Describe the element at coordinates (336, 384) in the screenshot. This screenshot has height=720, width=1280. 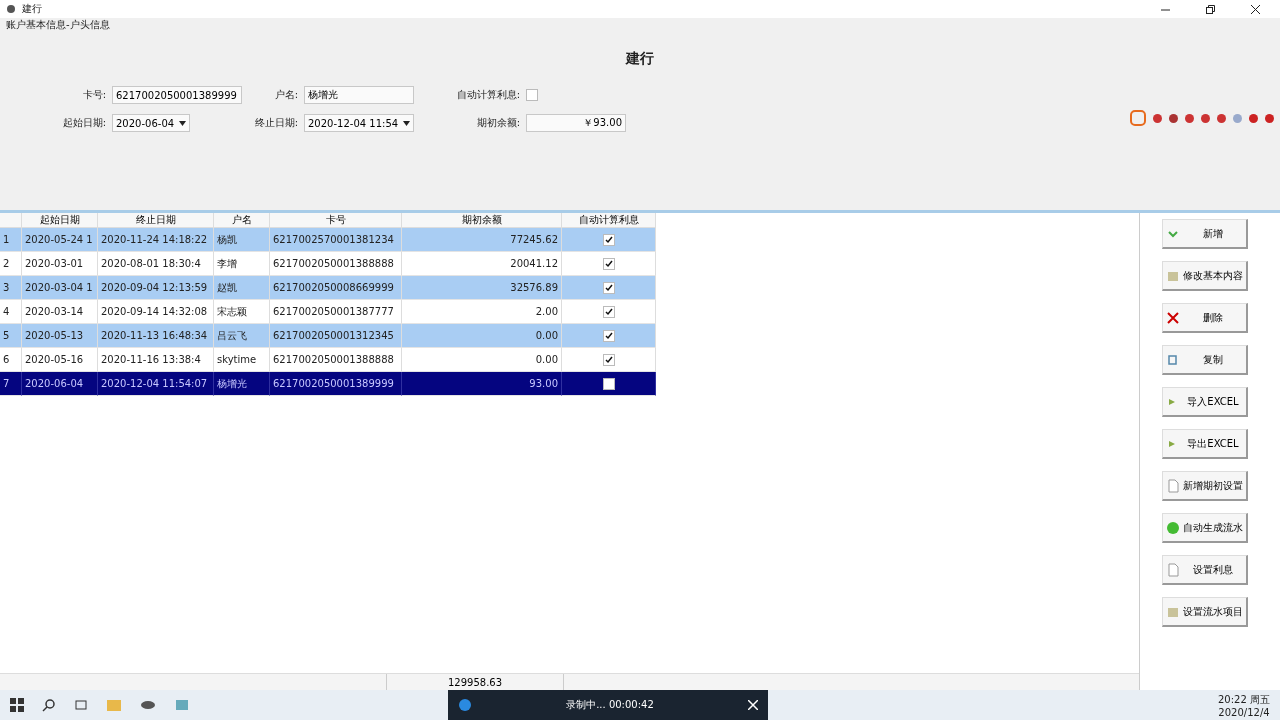
I see `table-cell: 6217002050001389999` at that location.